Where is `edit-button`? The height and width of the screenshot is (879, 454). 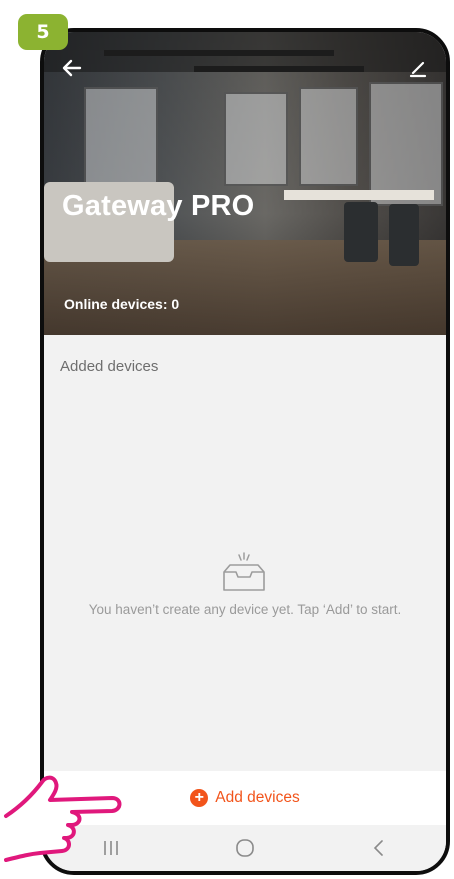 edit-button is located at coordinates (418, 68).